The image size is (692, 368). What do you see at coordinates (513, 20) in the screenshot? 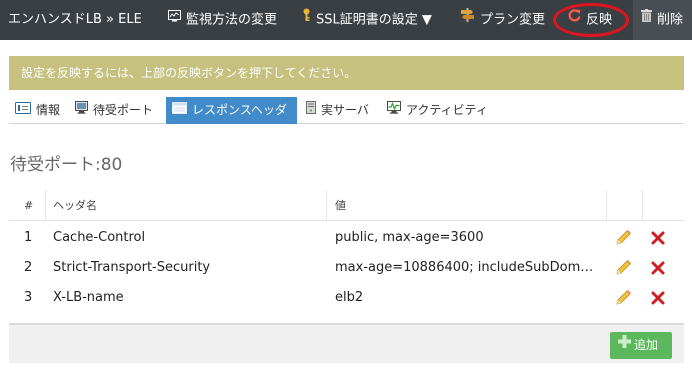
I see `plan-change-label: プラン変更` at bounding box center [513, 20].